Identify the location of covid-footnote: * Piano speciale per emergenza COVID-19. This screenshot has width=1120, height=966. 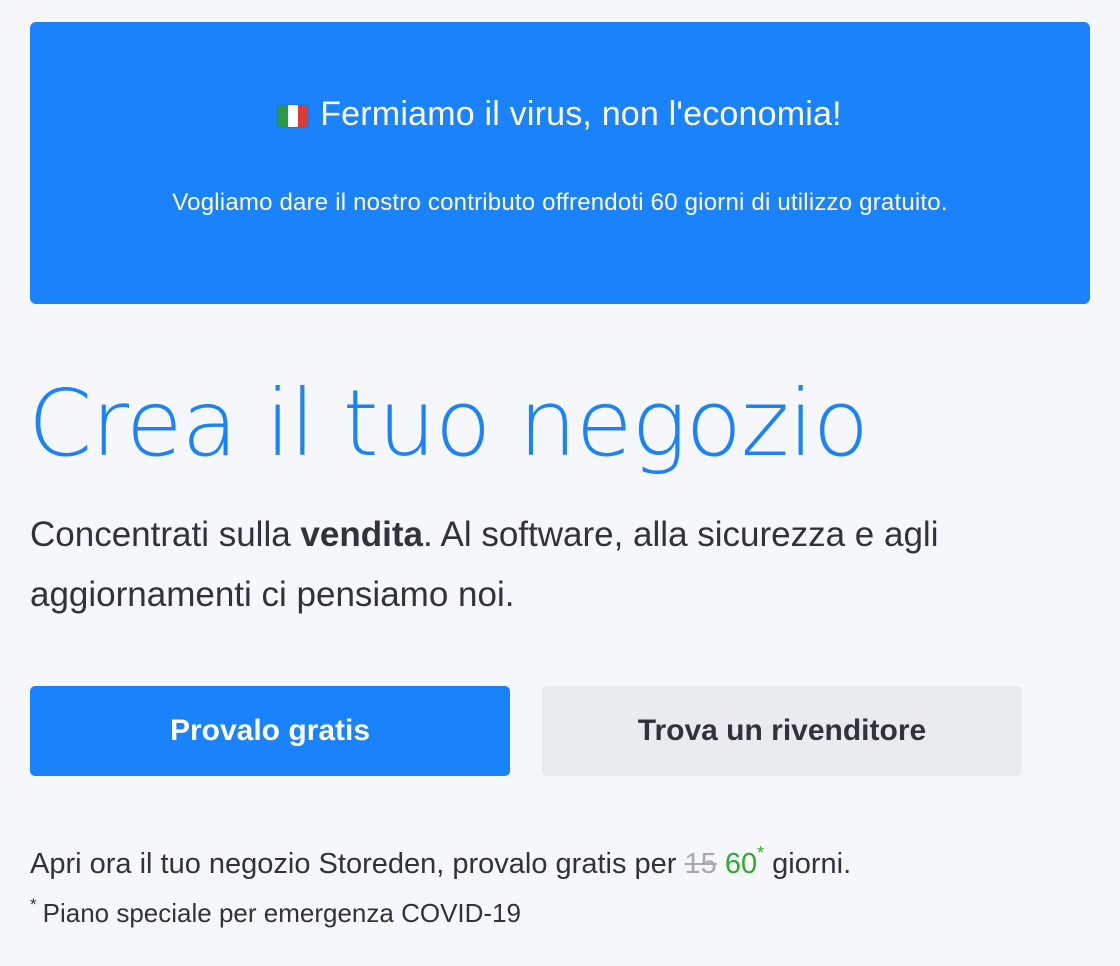
(275, 913).